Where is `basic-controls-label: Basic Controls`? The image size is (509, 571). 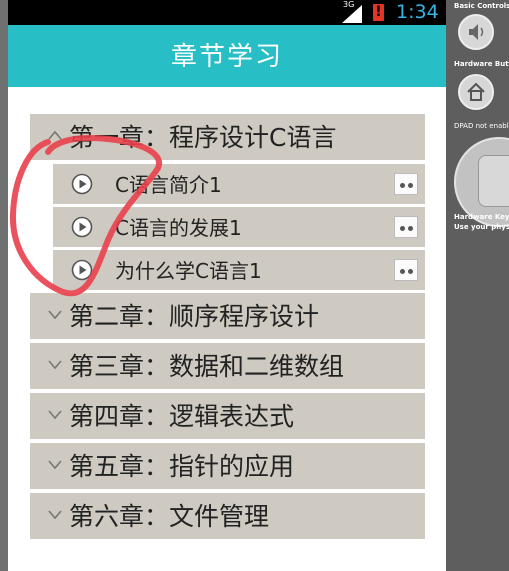
basic-controls-label: Basic Controls is located at coordinates (481, 6).